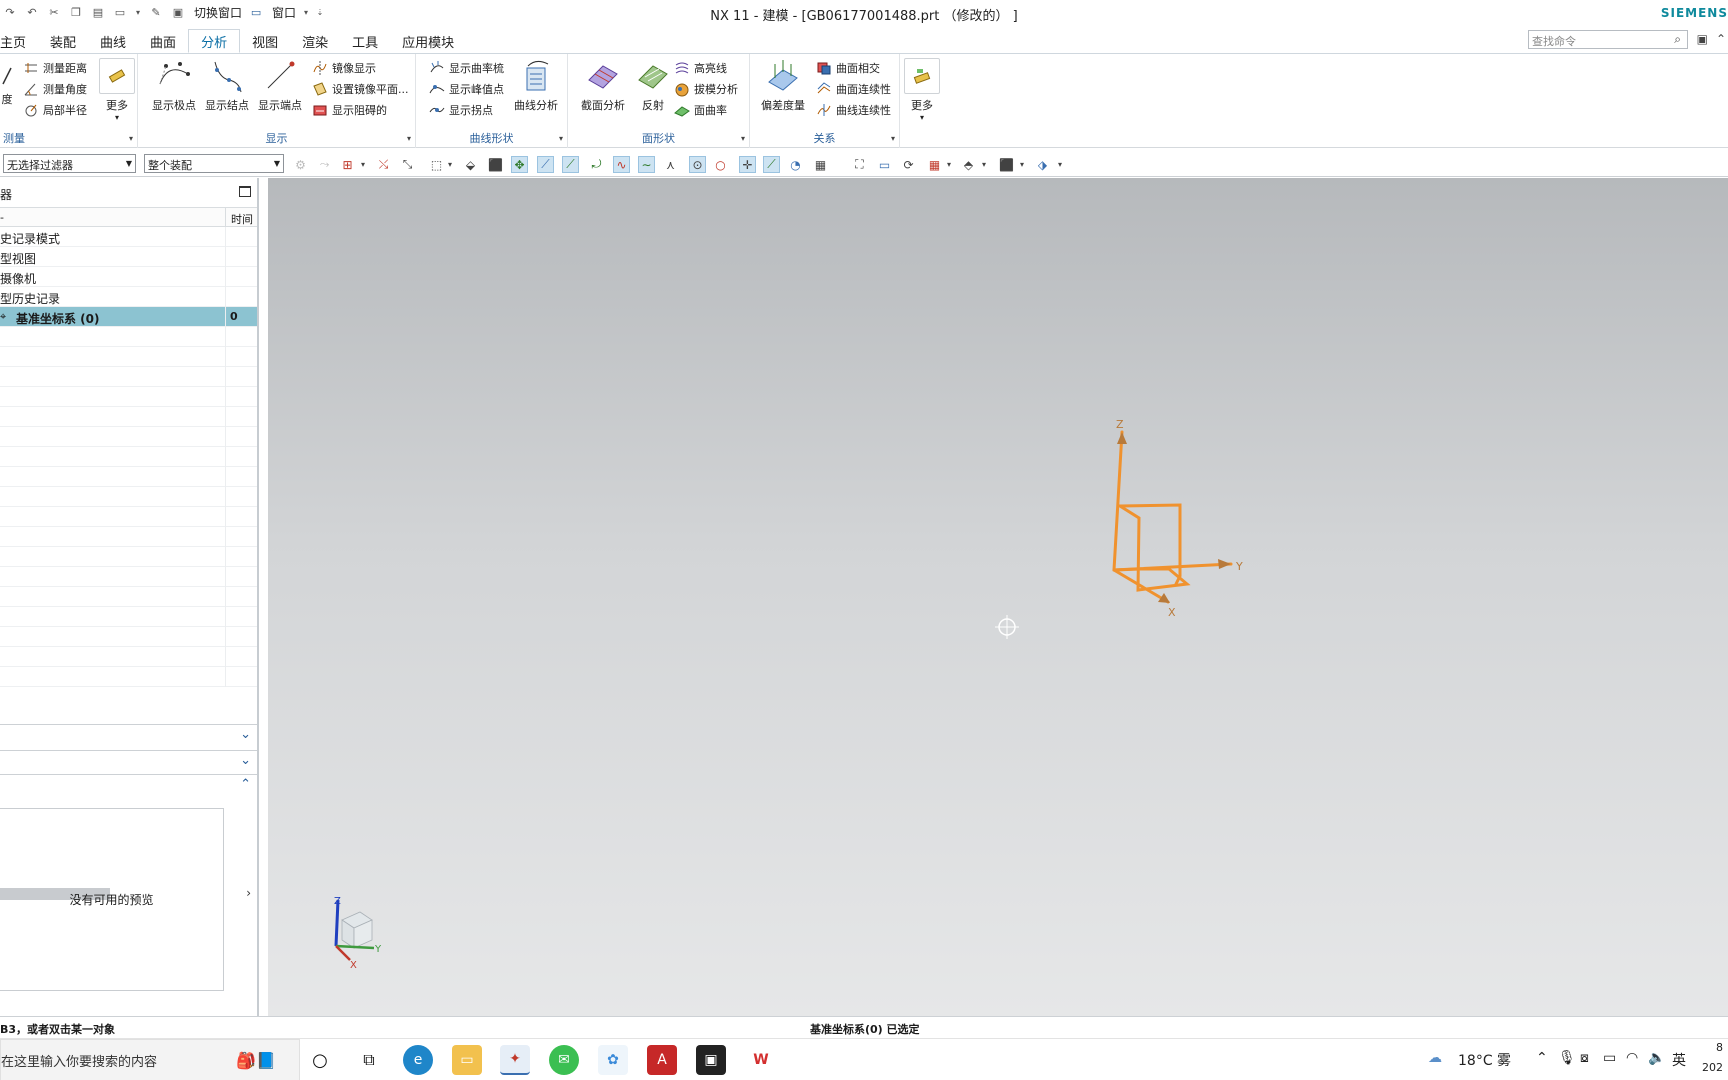  I want to click on ribbon-display-icon: ▣, so click(1702, 39).